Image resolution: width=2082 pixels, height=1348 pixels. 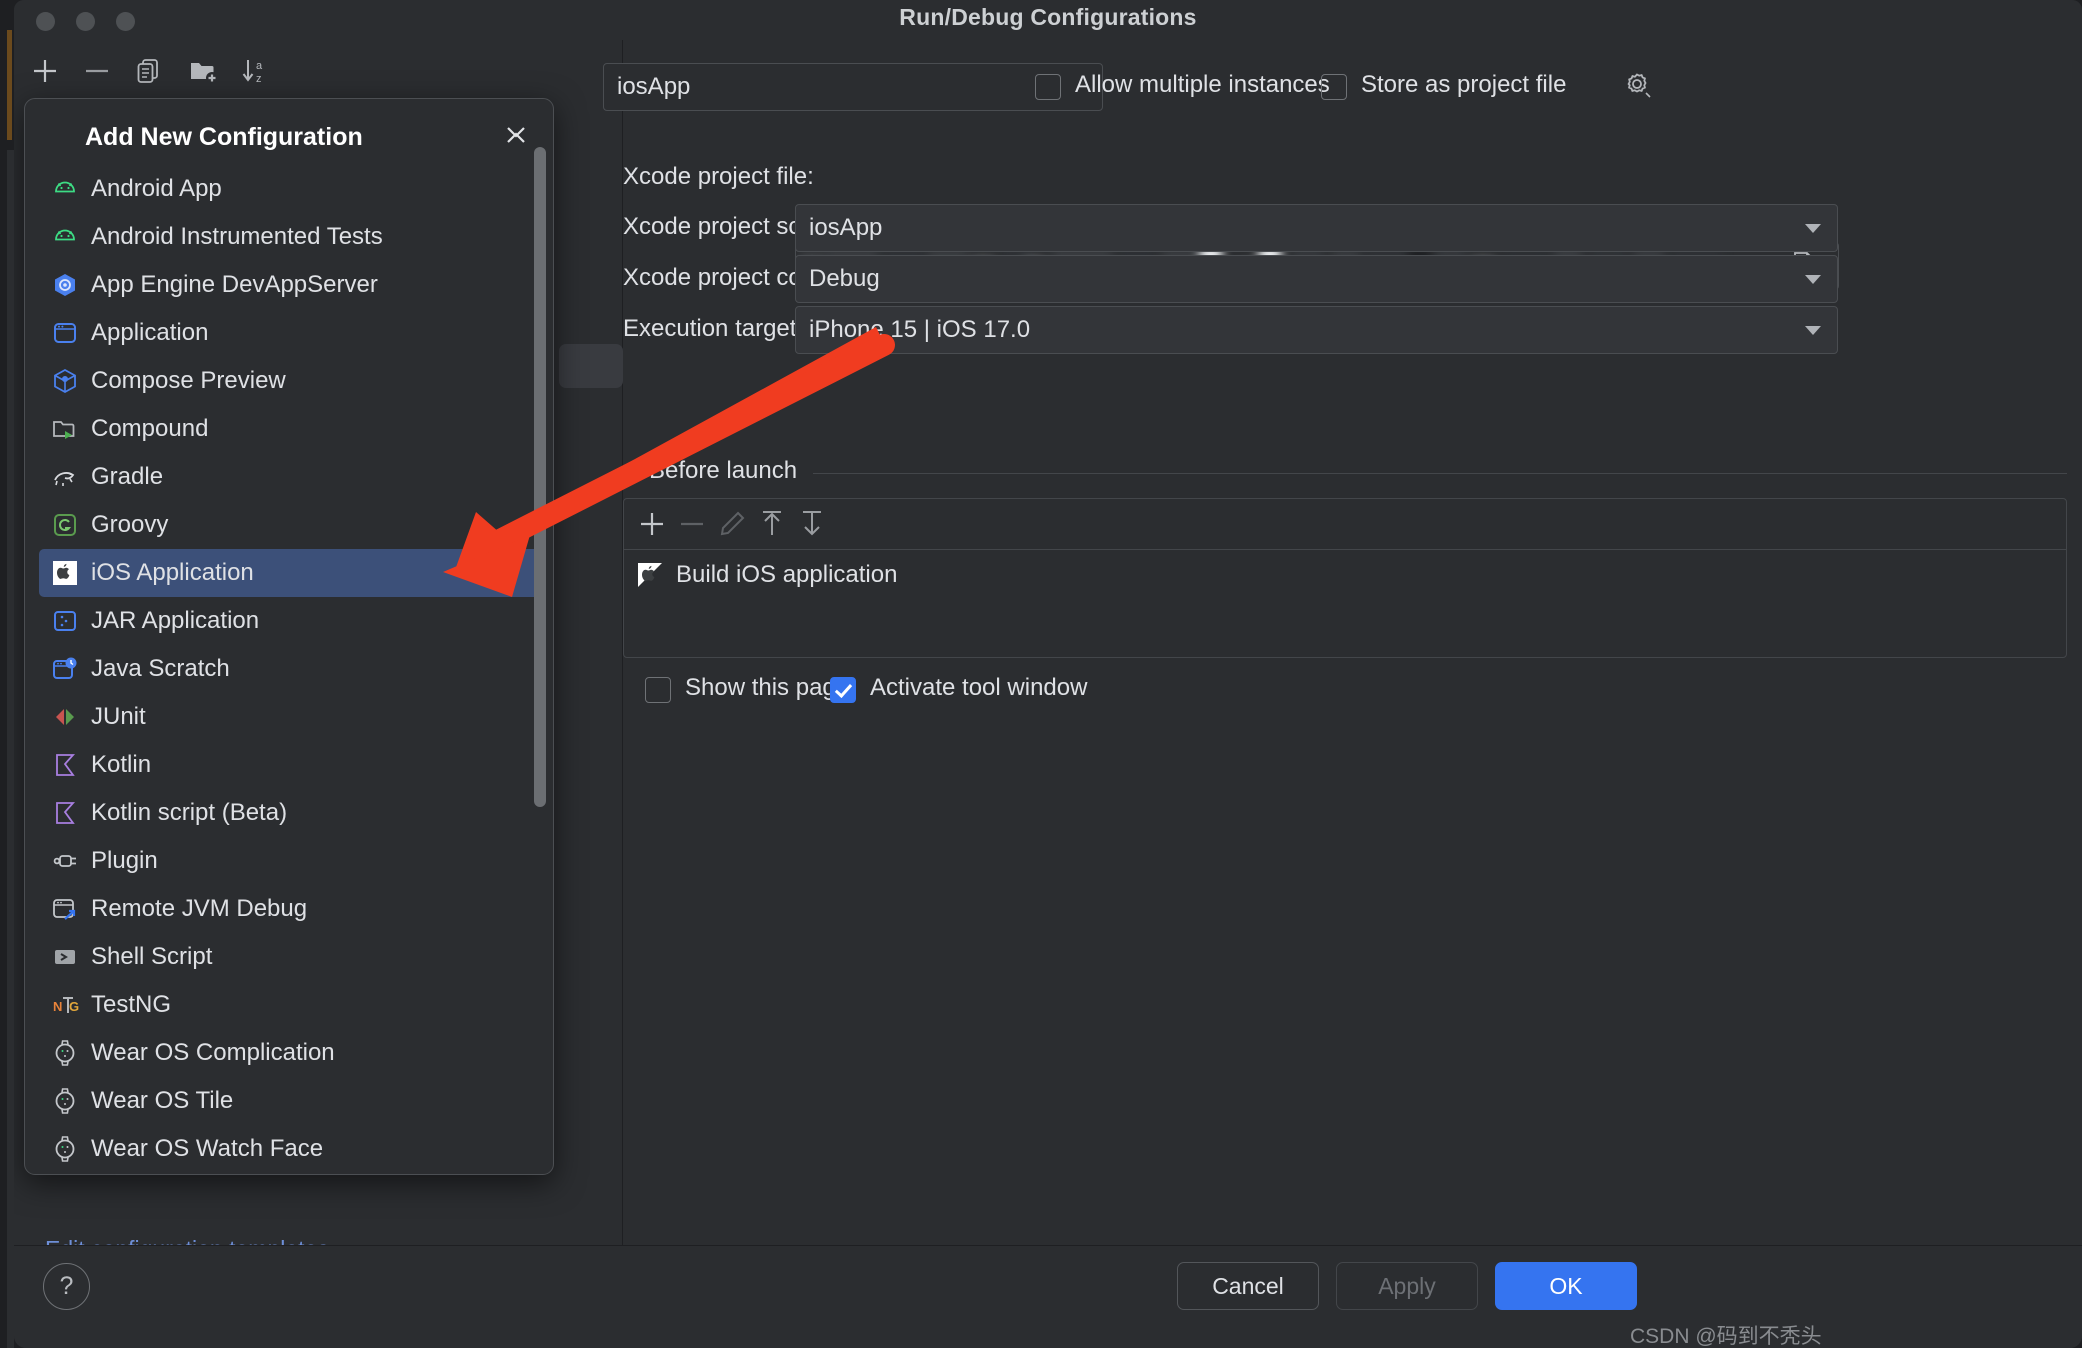 What do you see at coordinates (1334, 87) in the screenshot?
I see `store-as-project-file-checkbox` at bounding box center [1334, 87].